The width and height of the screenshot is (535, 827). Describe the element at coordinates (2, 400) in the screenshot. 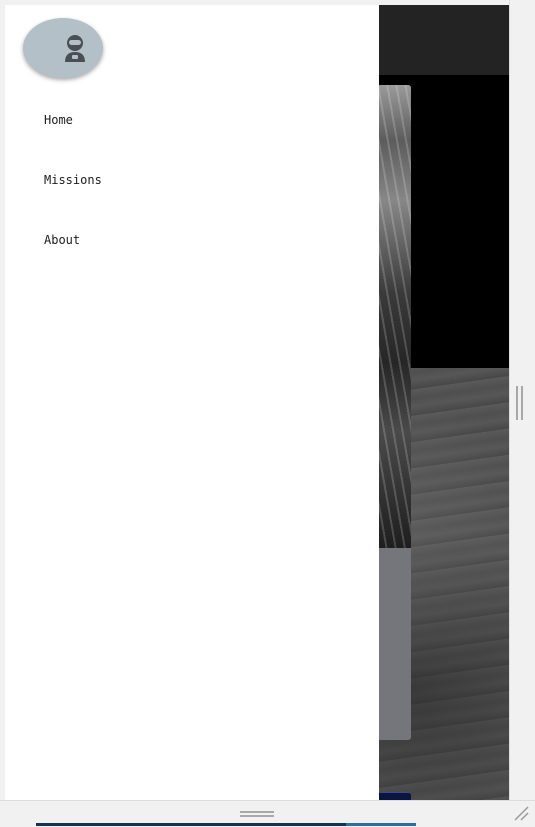

I see `frame-left-edge` at that location.